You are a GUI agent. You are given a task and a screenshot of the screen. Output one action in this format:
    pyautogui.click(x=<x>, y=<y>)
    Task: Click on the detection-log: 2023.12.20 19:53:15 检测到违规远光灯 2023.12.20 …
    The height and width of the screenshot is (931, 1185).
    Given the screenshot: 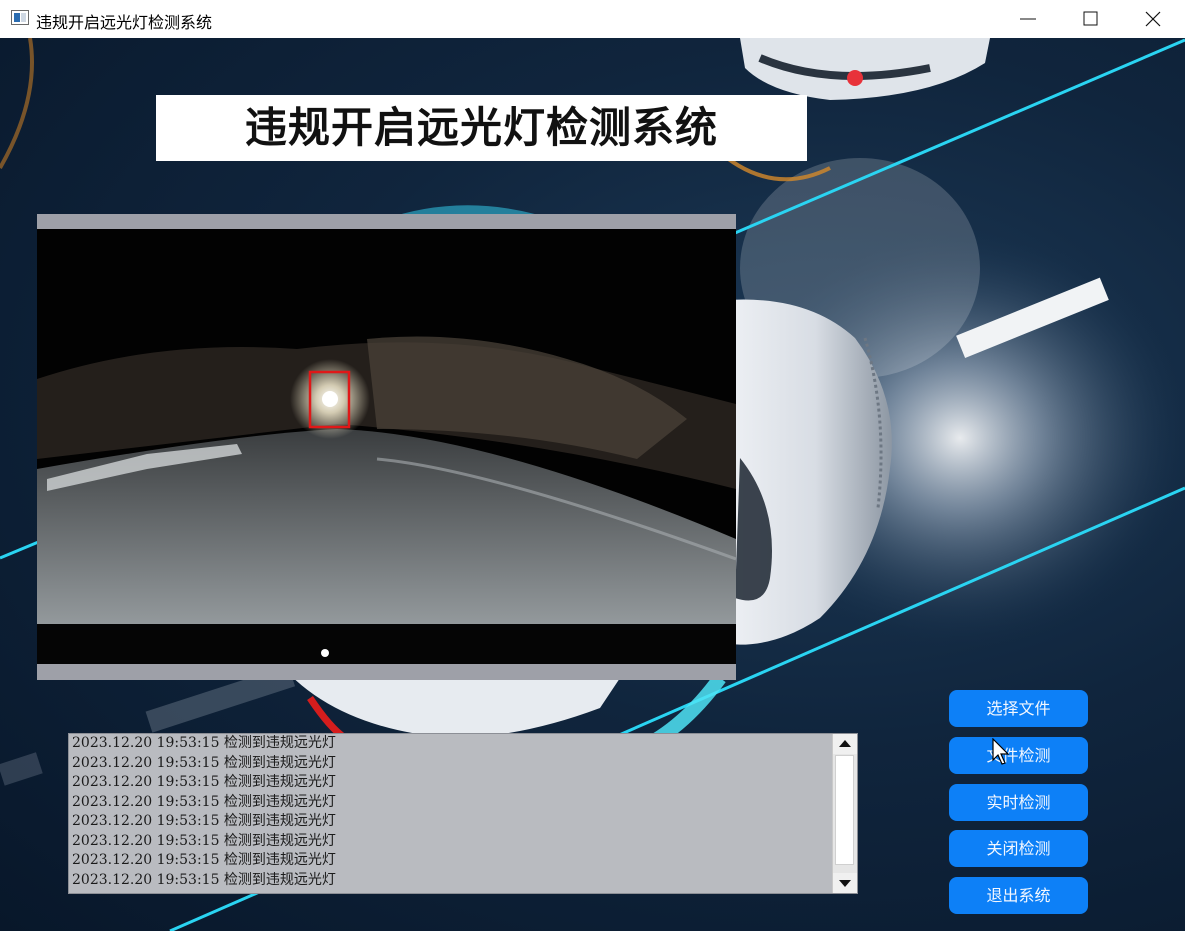 What is the action you would take?
    pyautogui.click(x=463, y=813)
    